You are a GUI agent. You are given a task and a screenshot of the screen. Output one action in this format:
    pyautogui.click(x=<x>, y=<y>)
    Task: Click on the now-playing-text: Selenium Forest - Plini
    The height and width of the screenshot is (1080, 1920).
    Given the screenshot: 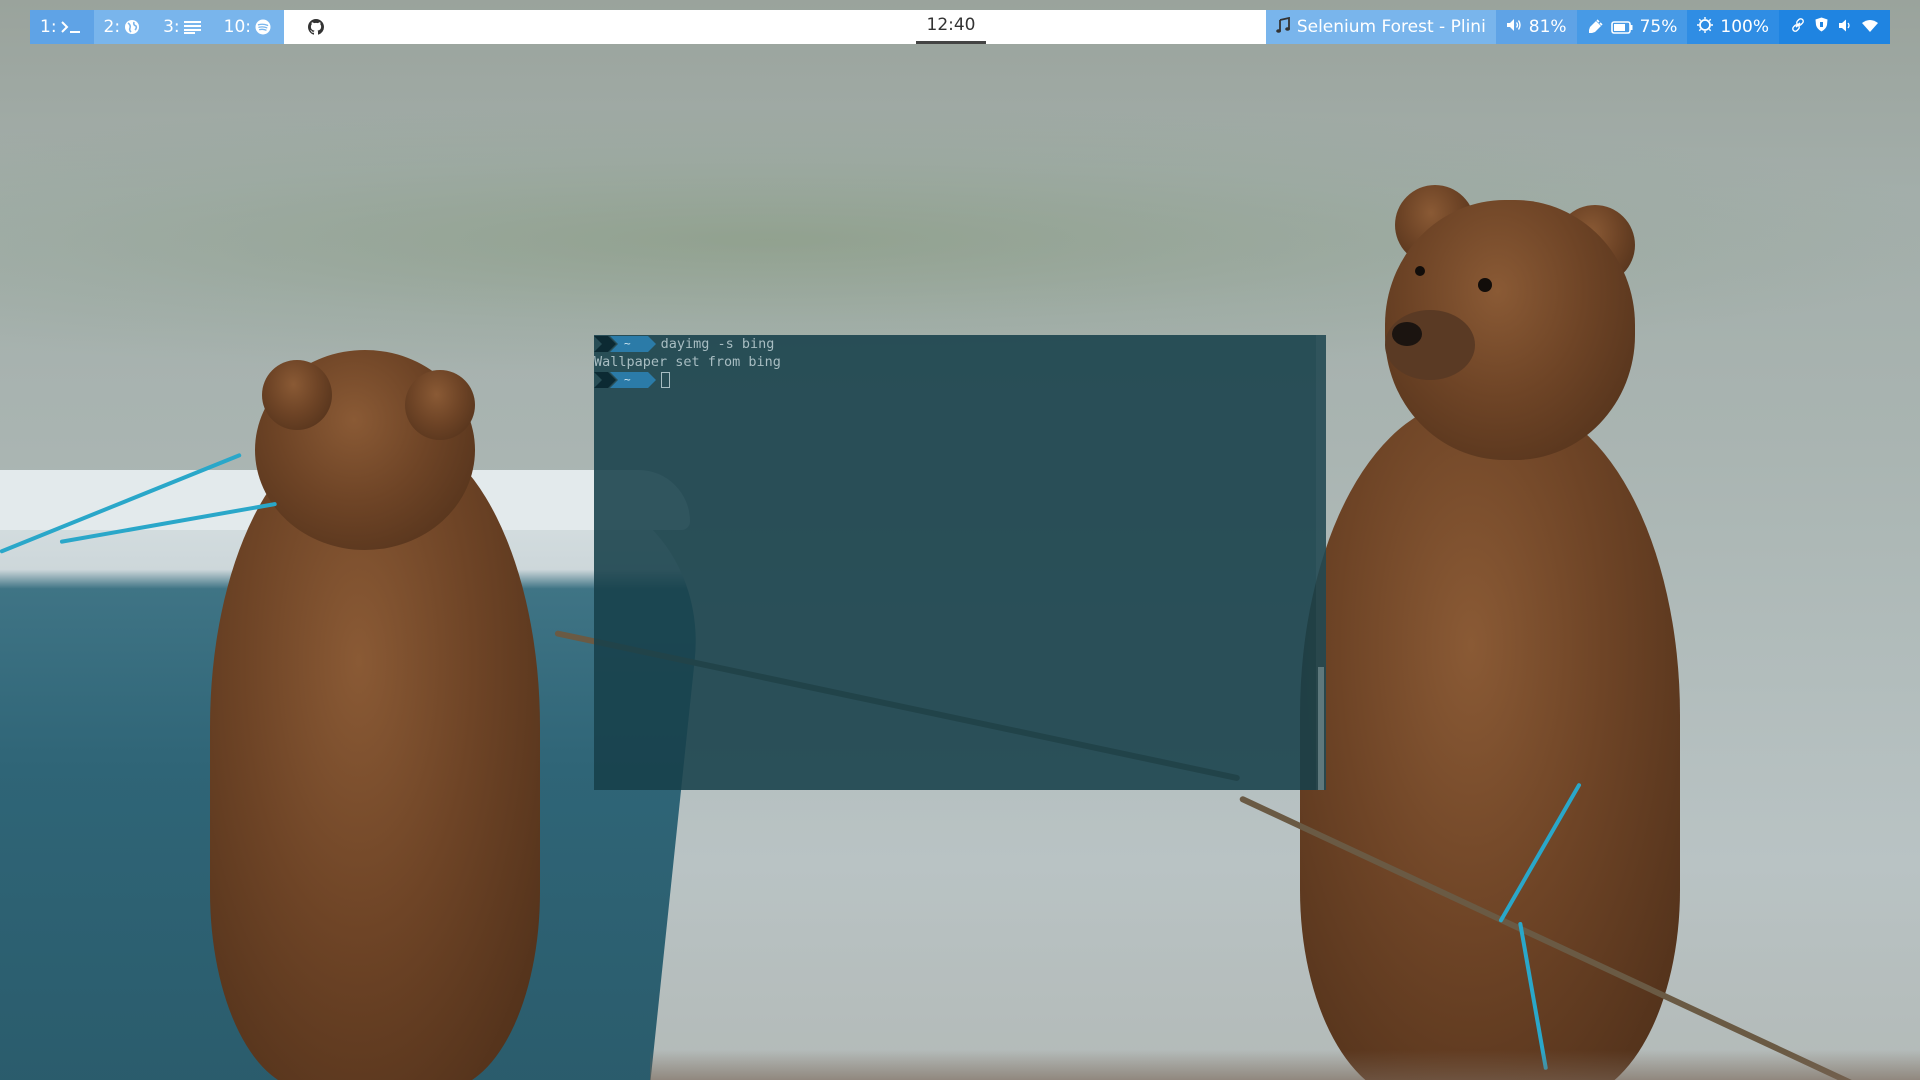 What is the action you would take?
    pyautogui.click(x=1391, y=27)
    